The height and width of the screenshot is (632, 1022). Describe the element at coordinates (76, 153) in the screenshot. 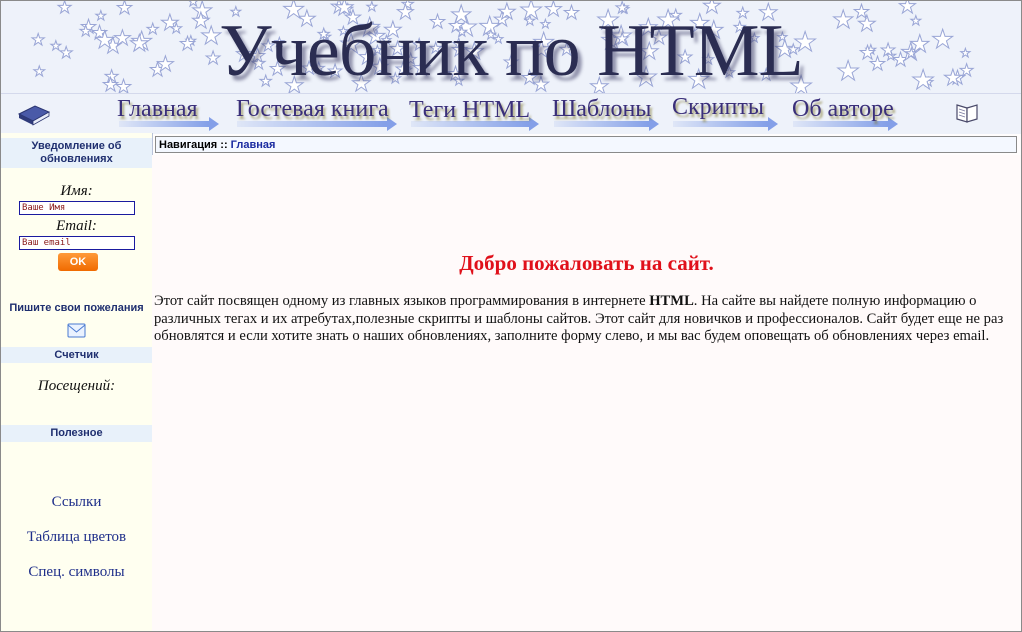

I see `subscribe-header: Уведомление об обновлениях` at that location.